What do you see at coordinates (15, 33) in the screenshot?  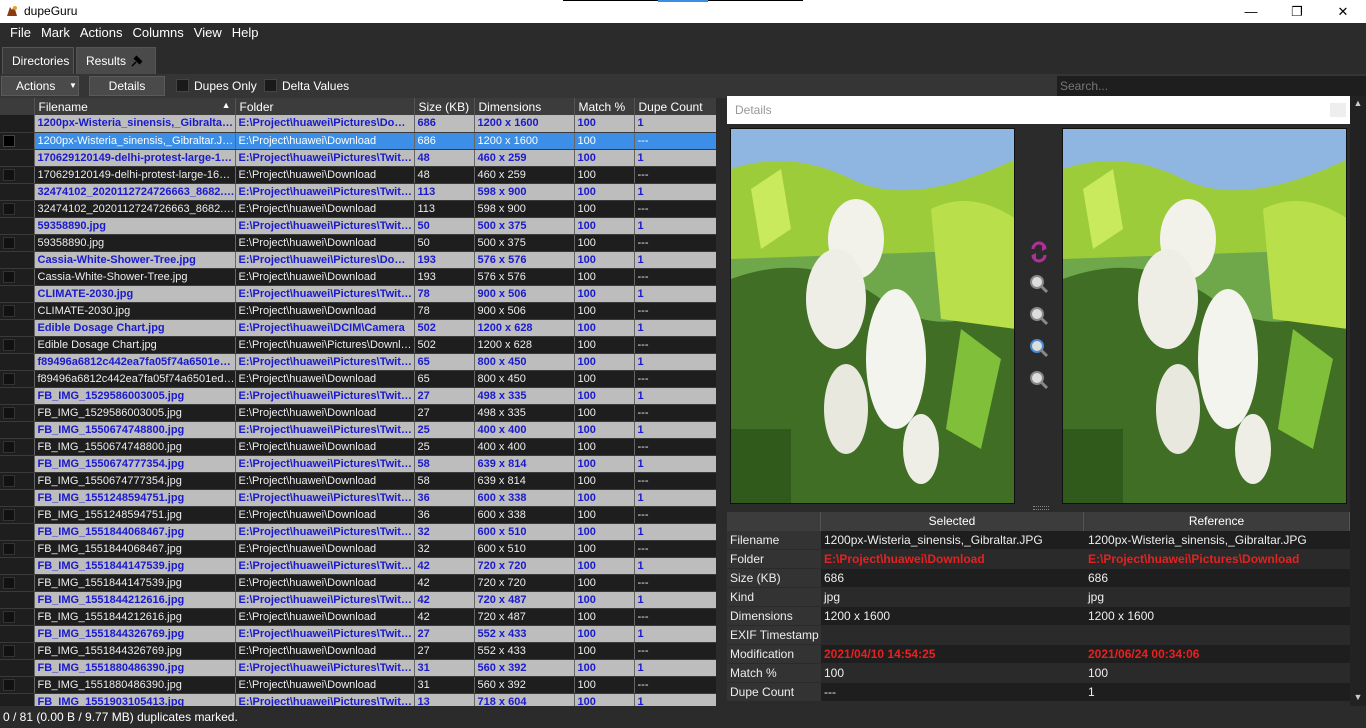 I see `menu-file: File` at bounding box center [15, 33].